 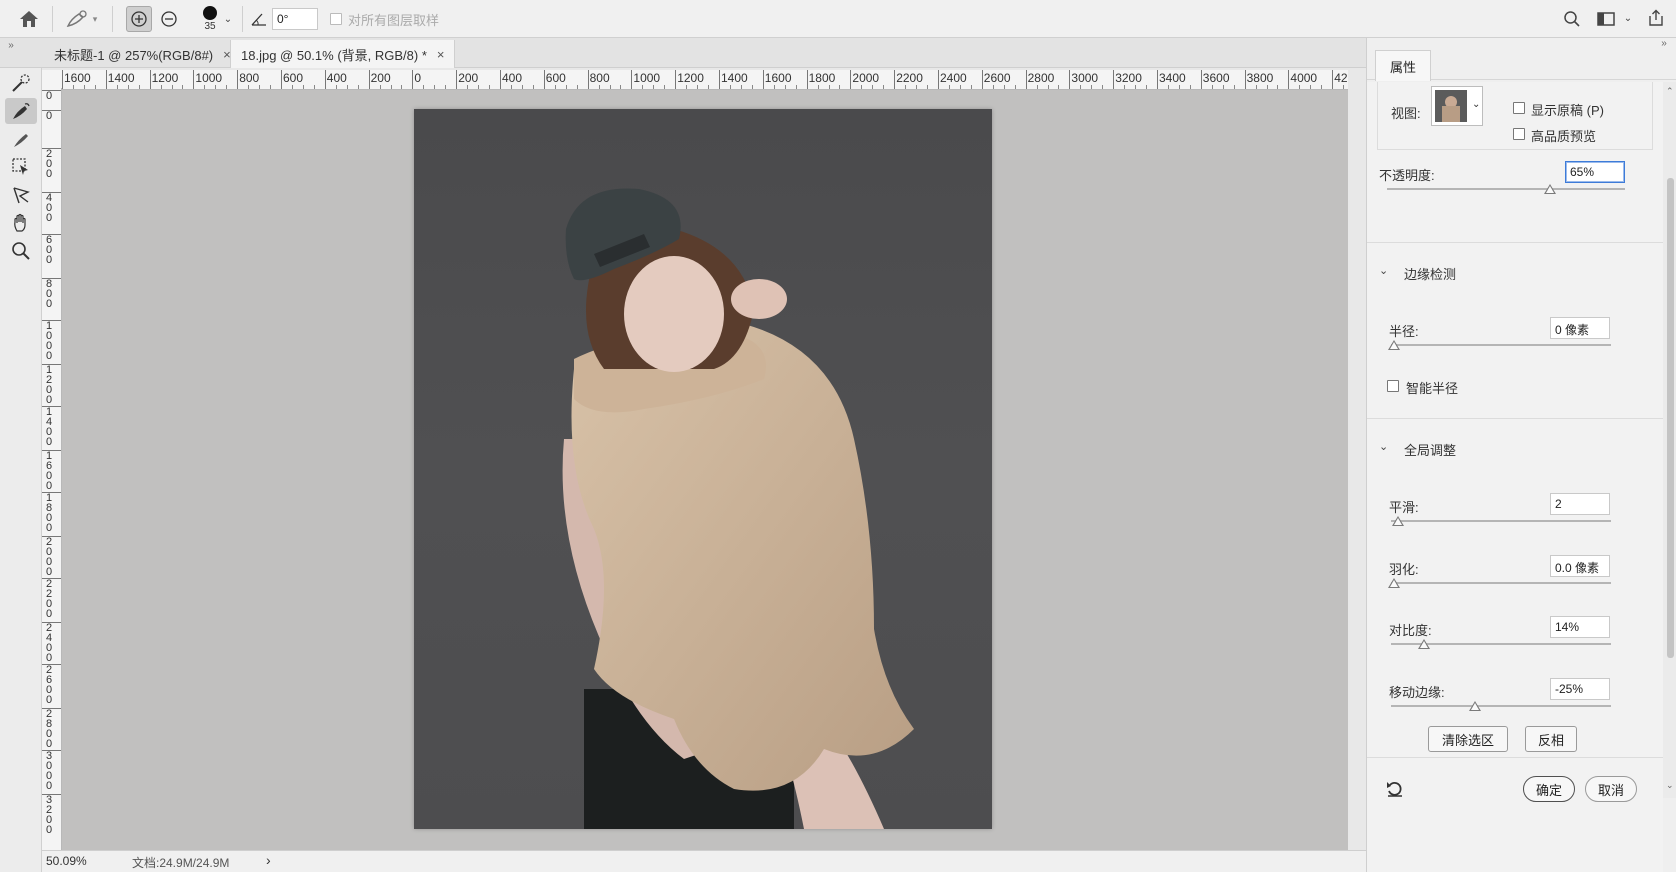 What do you see at coordinates (1085, 78) in the screenshot?
I see `ruler-label: 3000` at bounding box center [1085, 78].